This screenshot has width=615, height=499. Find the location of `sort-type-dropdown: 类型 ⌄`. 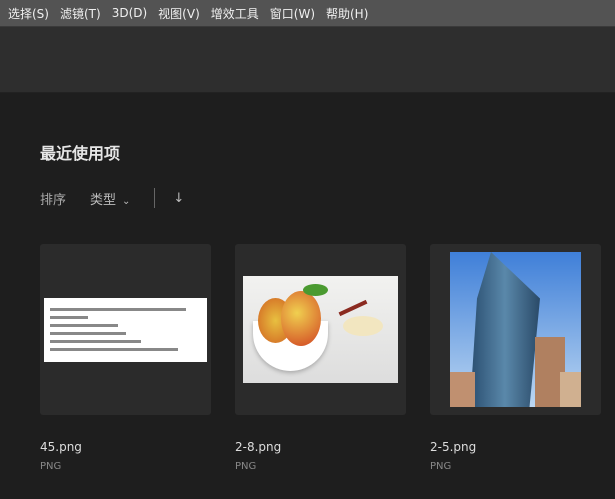

sort-type-dropdown: 类型 ⌄ is located at coordinates (110, 198).